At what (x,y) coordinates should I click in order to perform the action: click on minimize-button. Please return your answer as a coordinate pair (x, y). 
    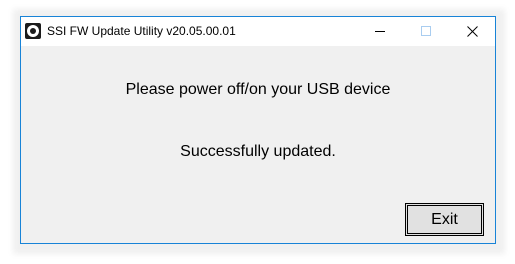
    Looking at the image, I should click on (380, 31).